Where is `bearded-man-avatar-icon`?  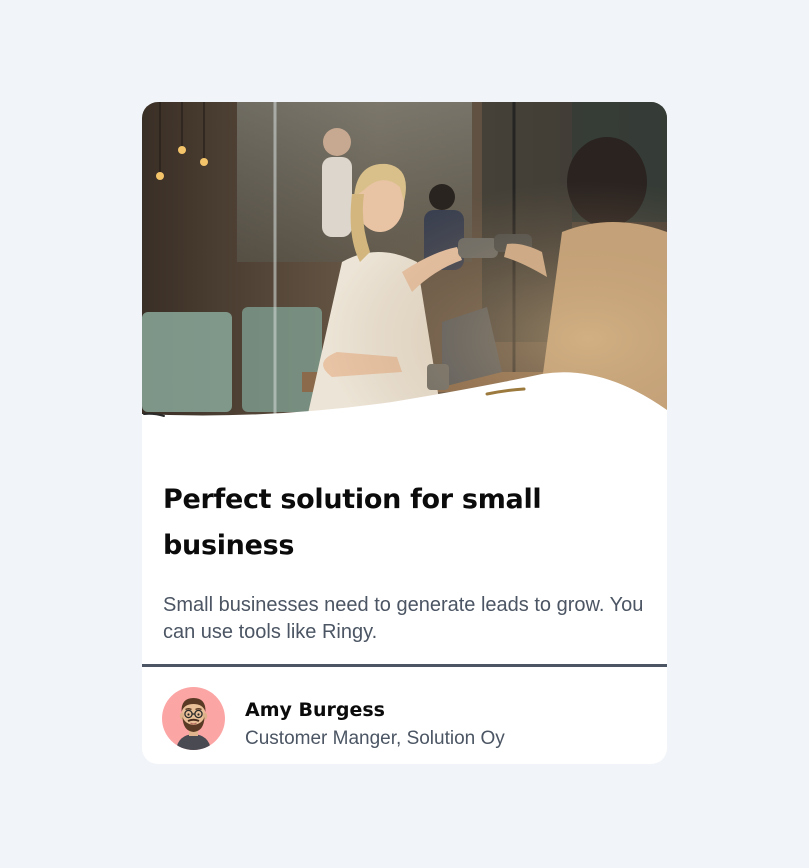
bearded-man-avatar-icon is located at coordinates (193, 718).